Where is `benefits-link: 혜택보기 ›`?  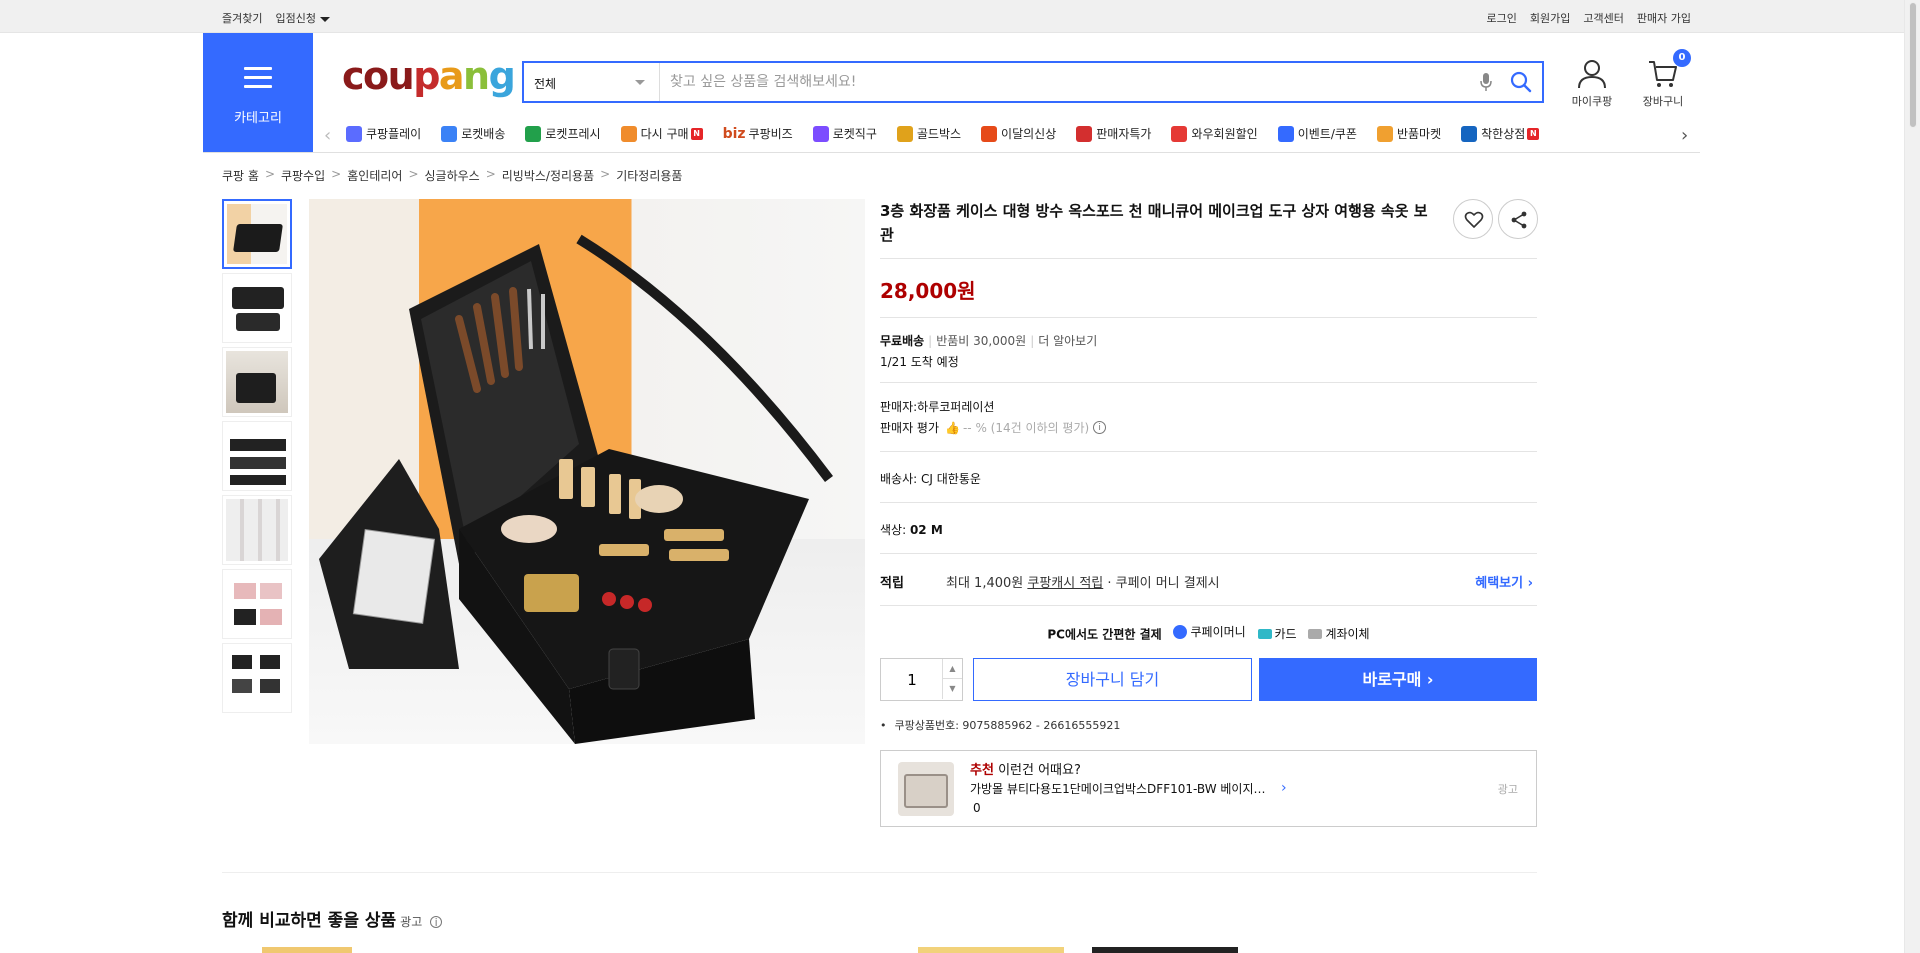 benefits-link: 혜택보기 › is located at coordinates (1504, 581).